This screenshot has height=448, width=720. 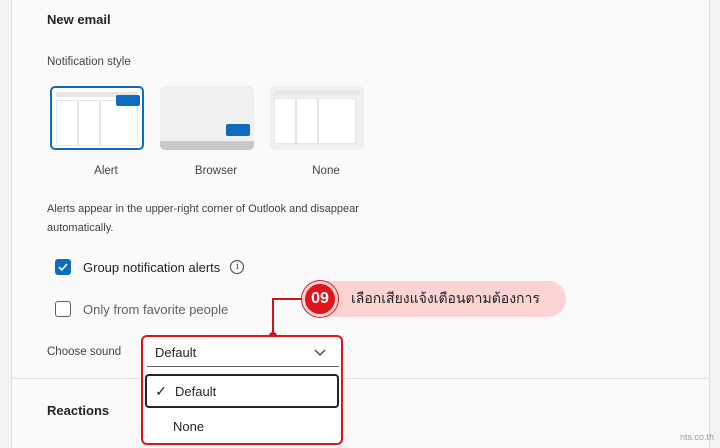 I want to click on favorites-only-label: Only from favorite people, so click(x=156, y=309).